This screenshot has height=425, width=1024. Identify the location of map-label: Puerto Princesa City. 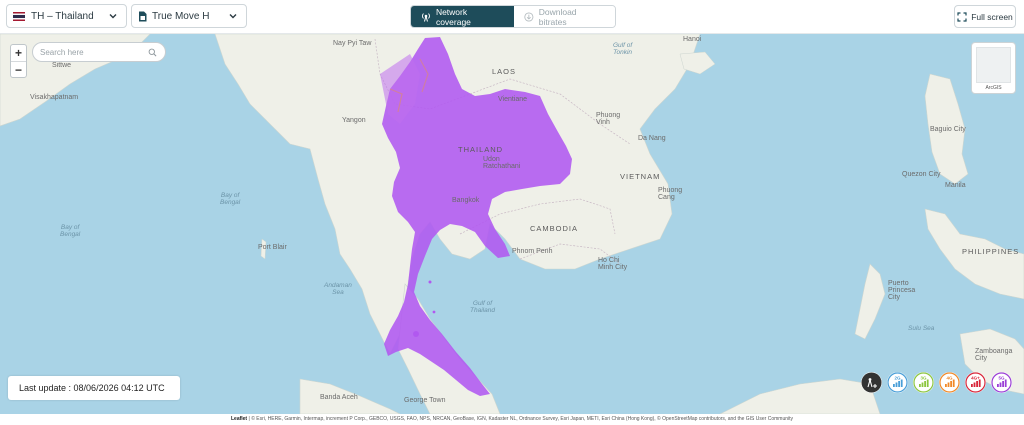
(902, 290).